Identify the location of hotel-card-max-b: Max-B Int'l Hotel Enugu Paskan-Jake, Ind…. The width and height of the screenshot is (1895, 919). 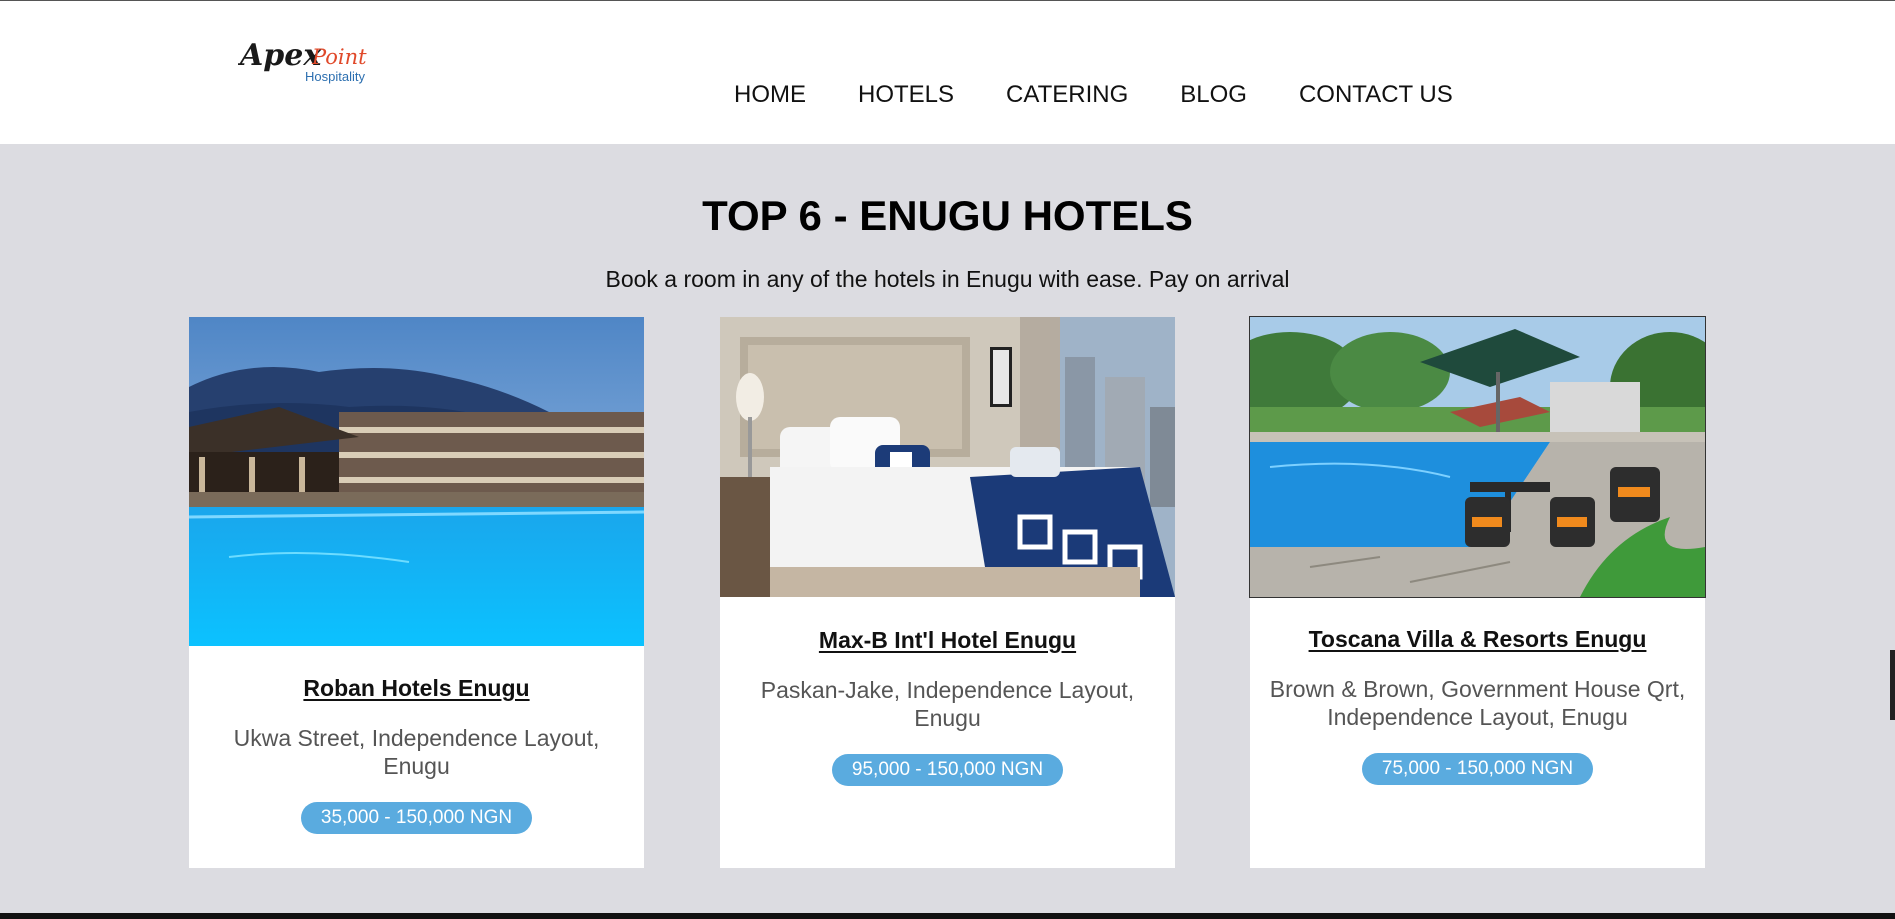
(947, 592).